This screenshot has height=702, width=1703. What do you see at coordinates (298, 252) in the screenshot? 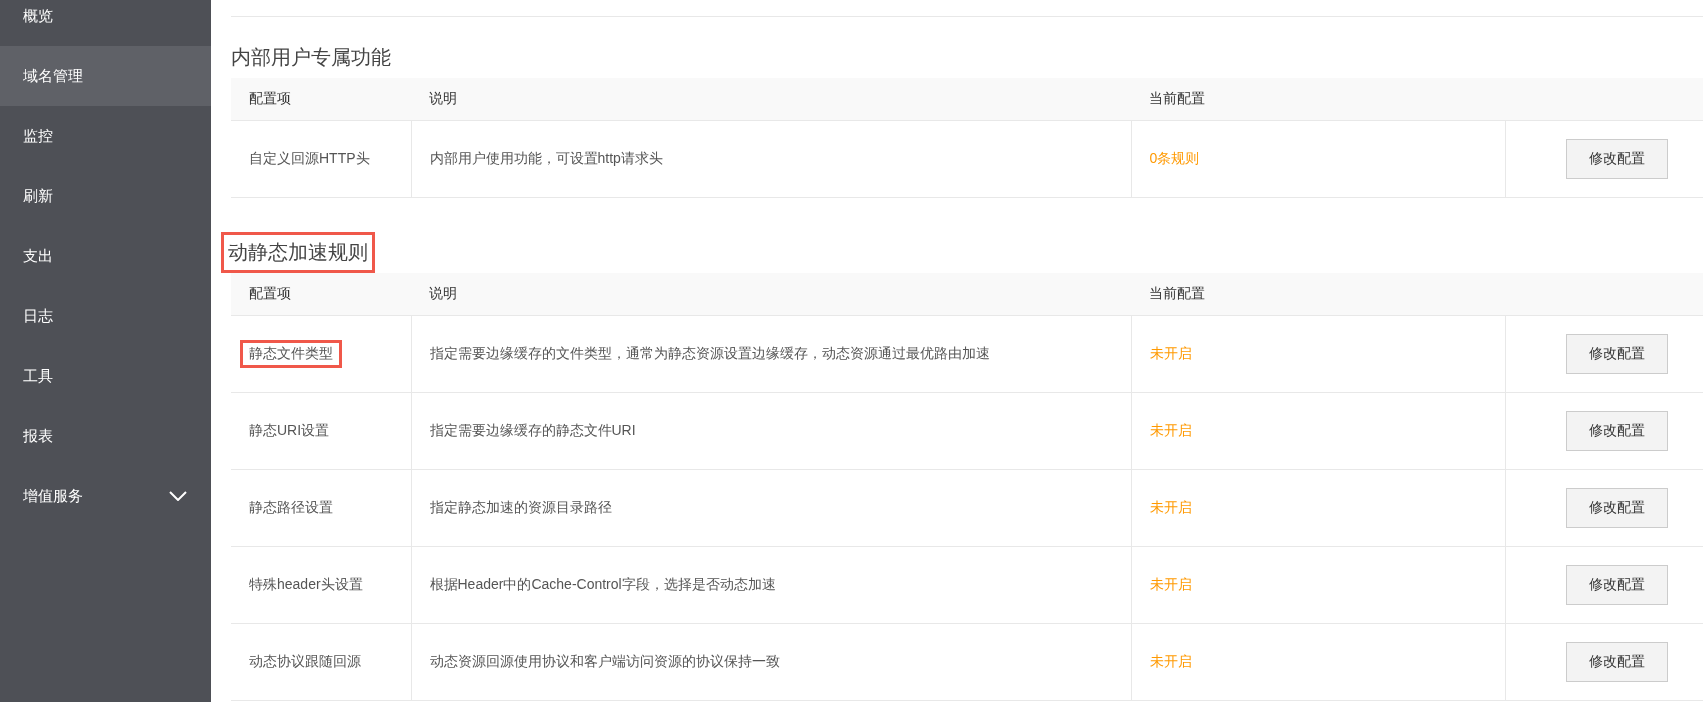
I see `section-title: 动静态加速规则` at bounding box center [298, 252].